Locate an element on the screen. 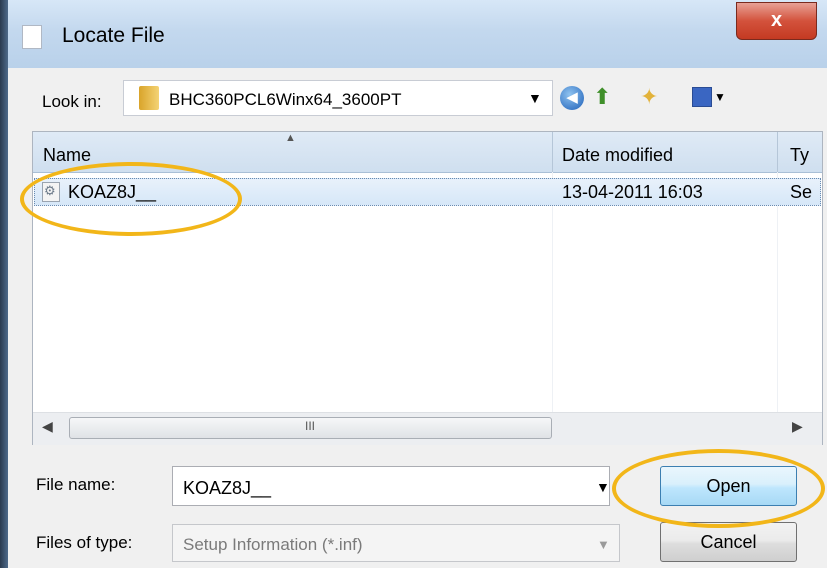 The image size is (827, 568). up-folder-icon: ⬆ is located at coordinates (602, 97).